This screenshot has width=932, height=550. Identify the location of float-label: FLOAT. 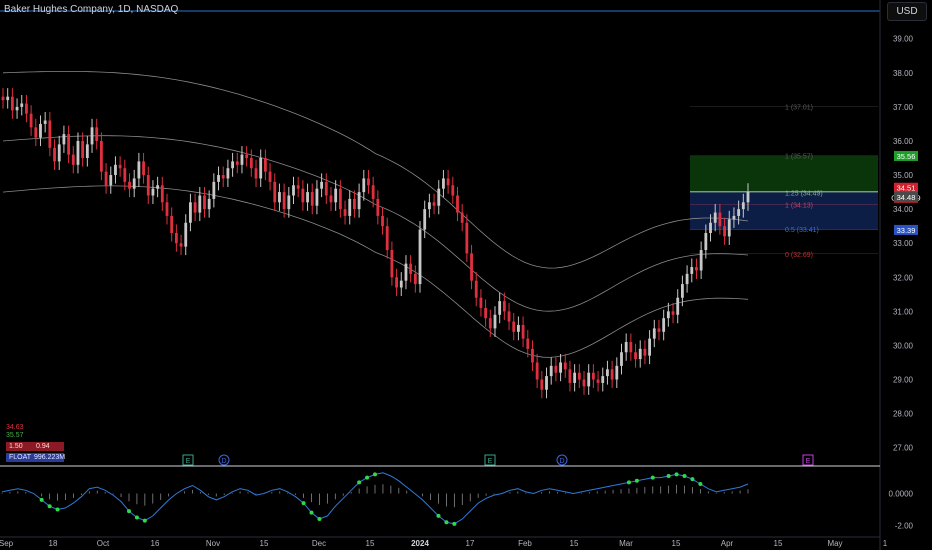
(20, 457).